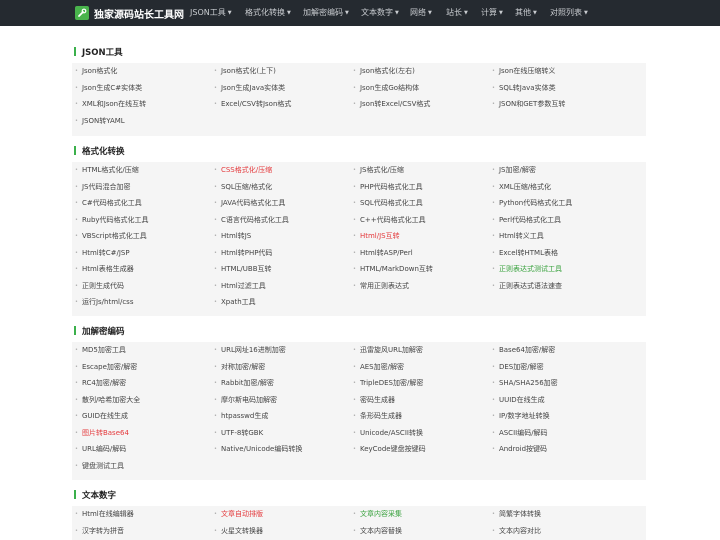 The width and height of the screenshot is (720, 540). I want to click on tool-link: GUID在线生成, so click(144, 416).